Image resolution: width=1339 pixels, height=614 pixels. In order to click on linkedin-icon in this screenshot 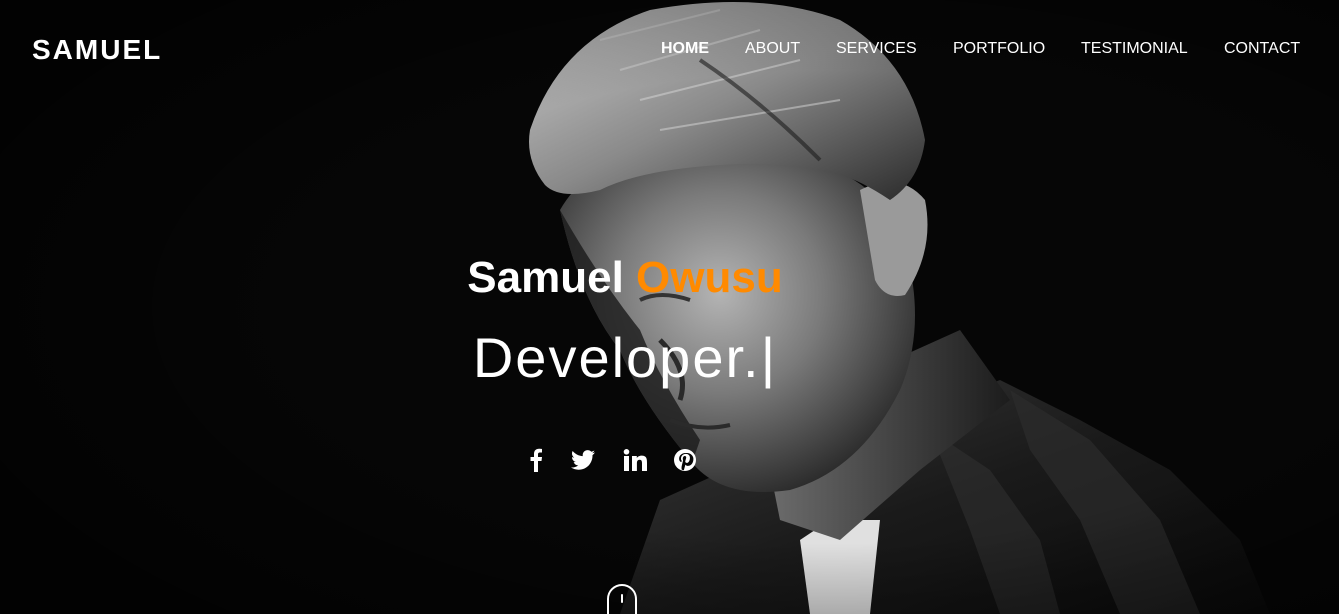, I will do `click(635, 460)`.